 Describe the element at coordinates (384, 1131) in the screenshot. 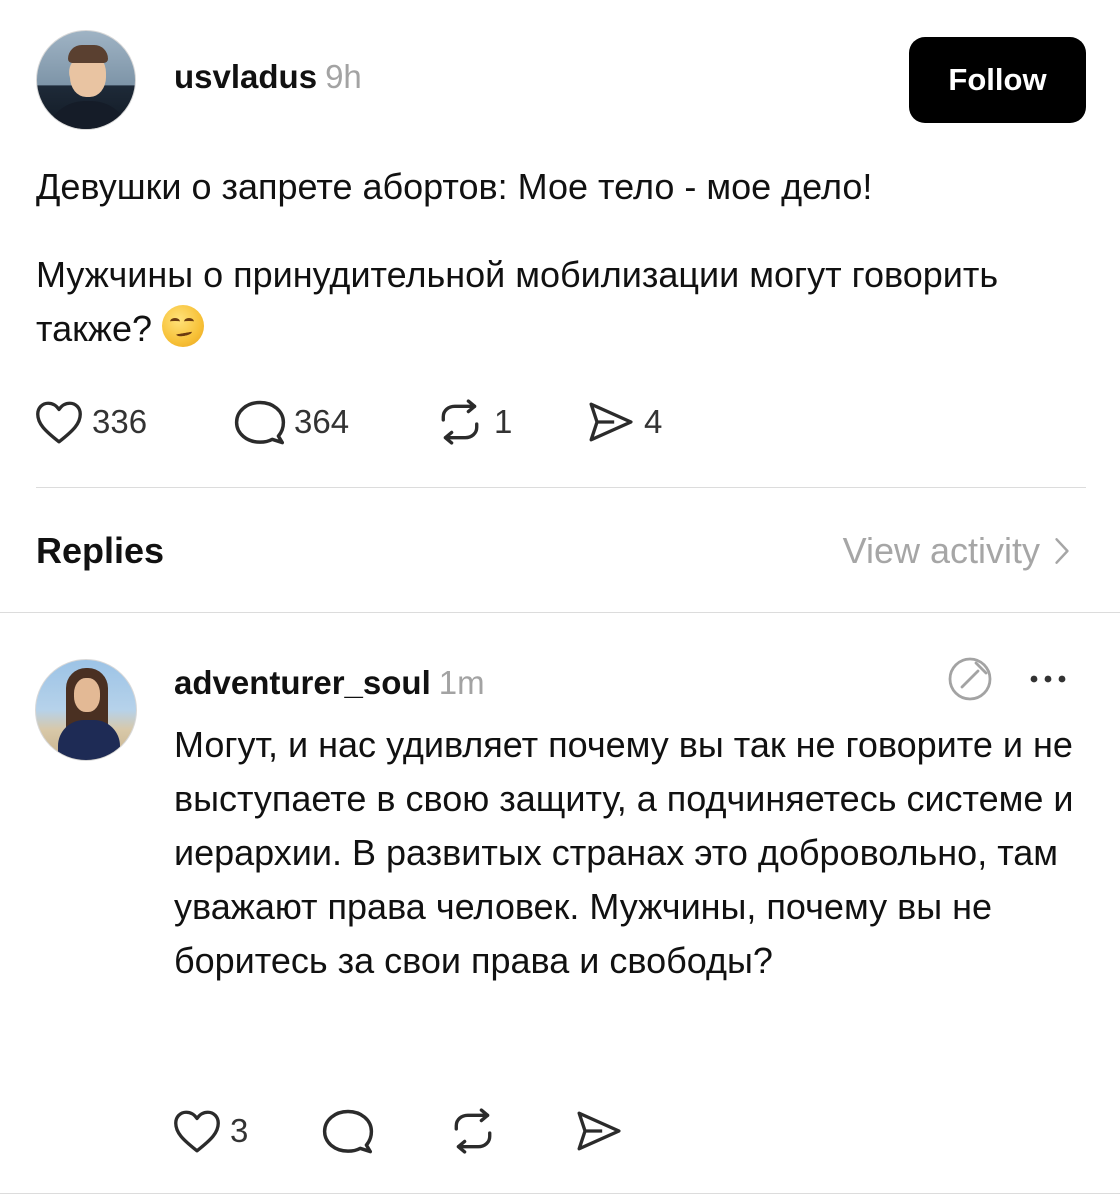

I see `reply-comment-button` at that location.